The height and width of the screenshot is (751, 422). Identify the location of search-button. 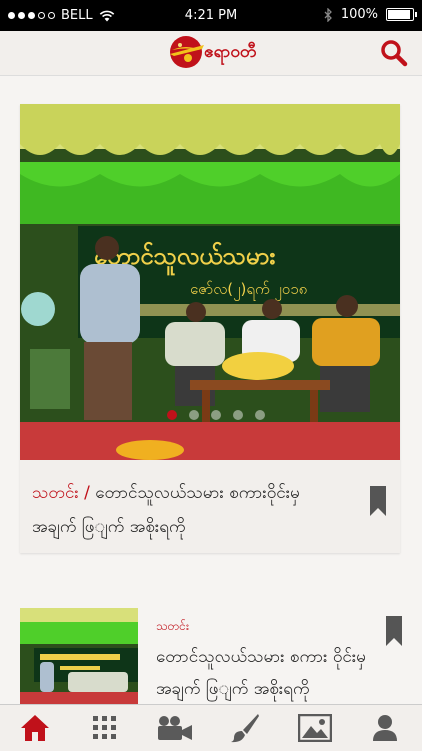
(394, 55).